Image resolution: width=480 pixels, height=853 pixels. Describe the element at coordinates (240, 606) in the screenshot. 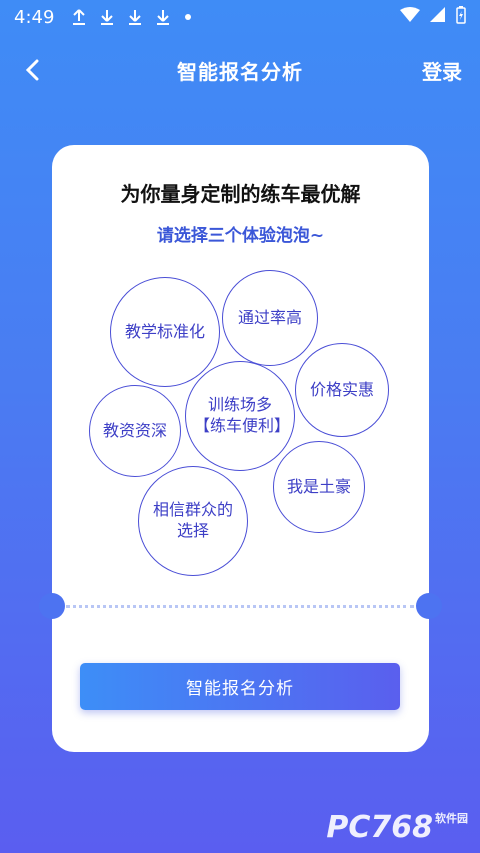

I see `card-divider` at that location.